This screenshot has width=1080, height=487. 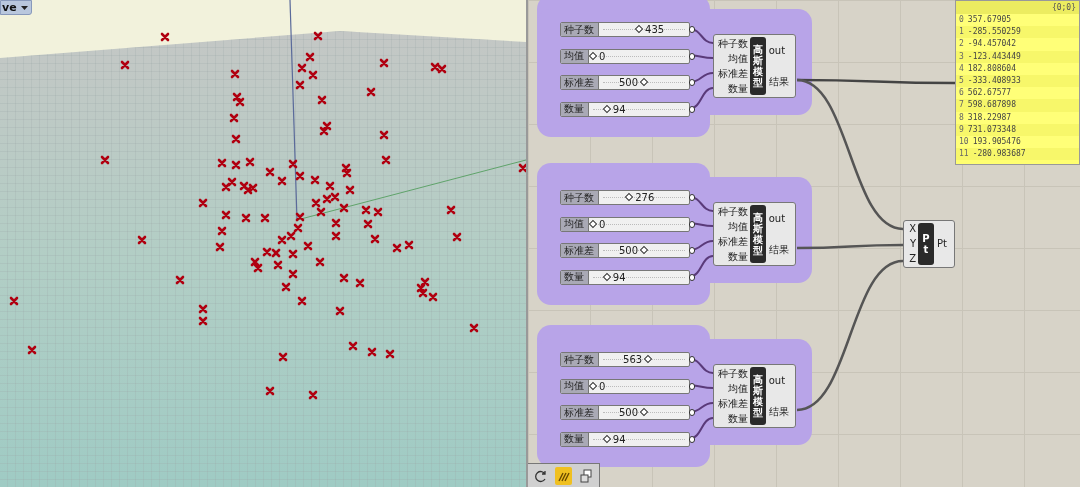 I want to click on row-index: 5, so click(x=961, y=81).